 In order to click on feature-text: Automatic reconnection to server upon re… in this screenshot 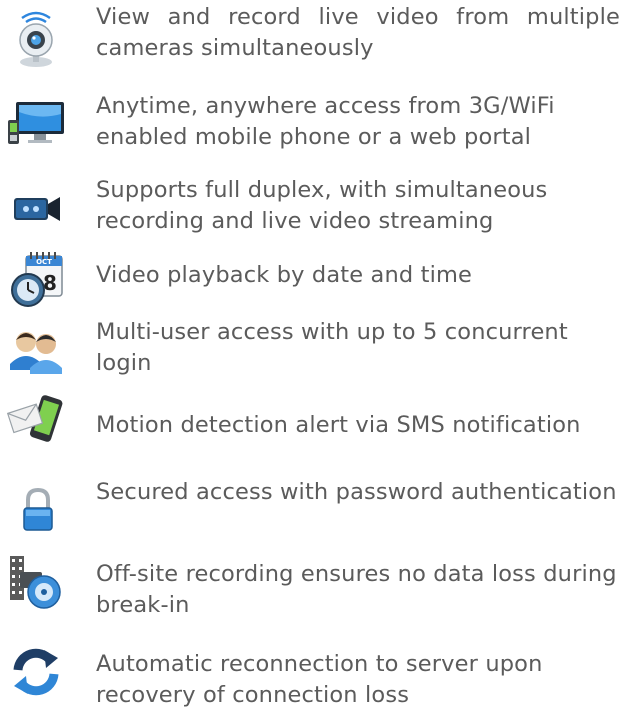, I will do `click(319, 679)`.